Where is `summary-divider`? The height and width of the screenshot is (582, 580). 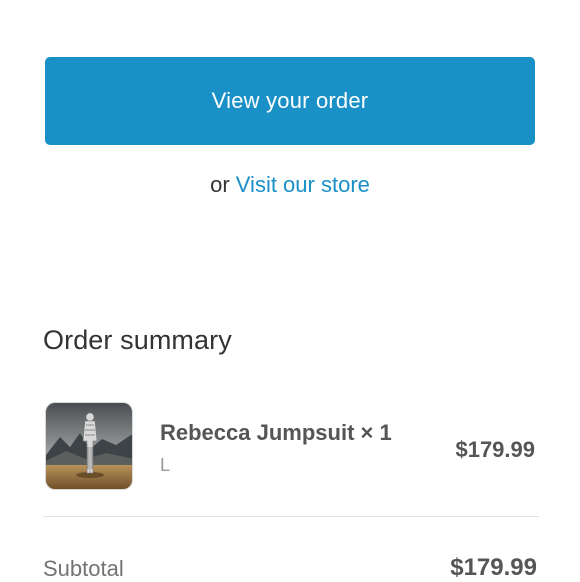
summary-divider is located at coordinates (291, 516).